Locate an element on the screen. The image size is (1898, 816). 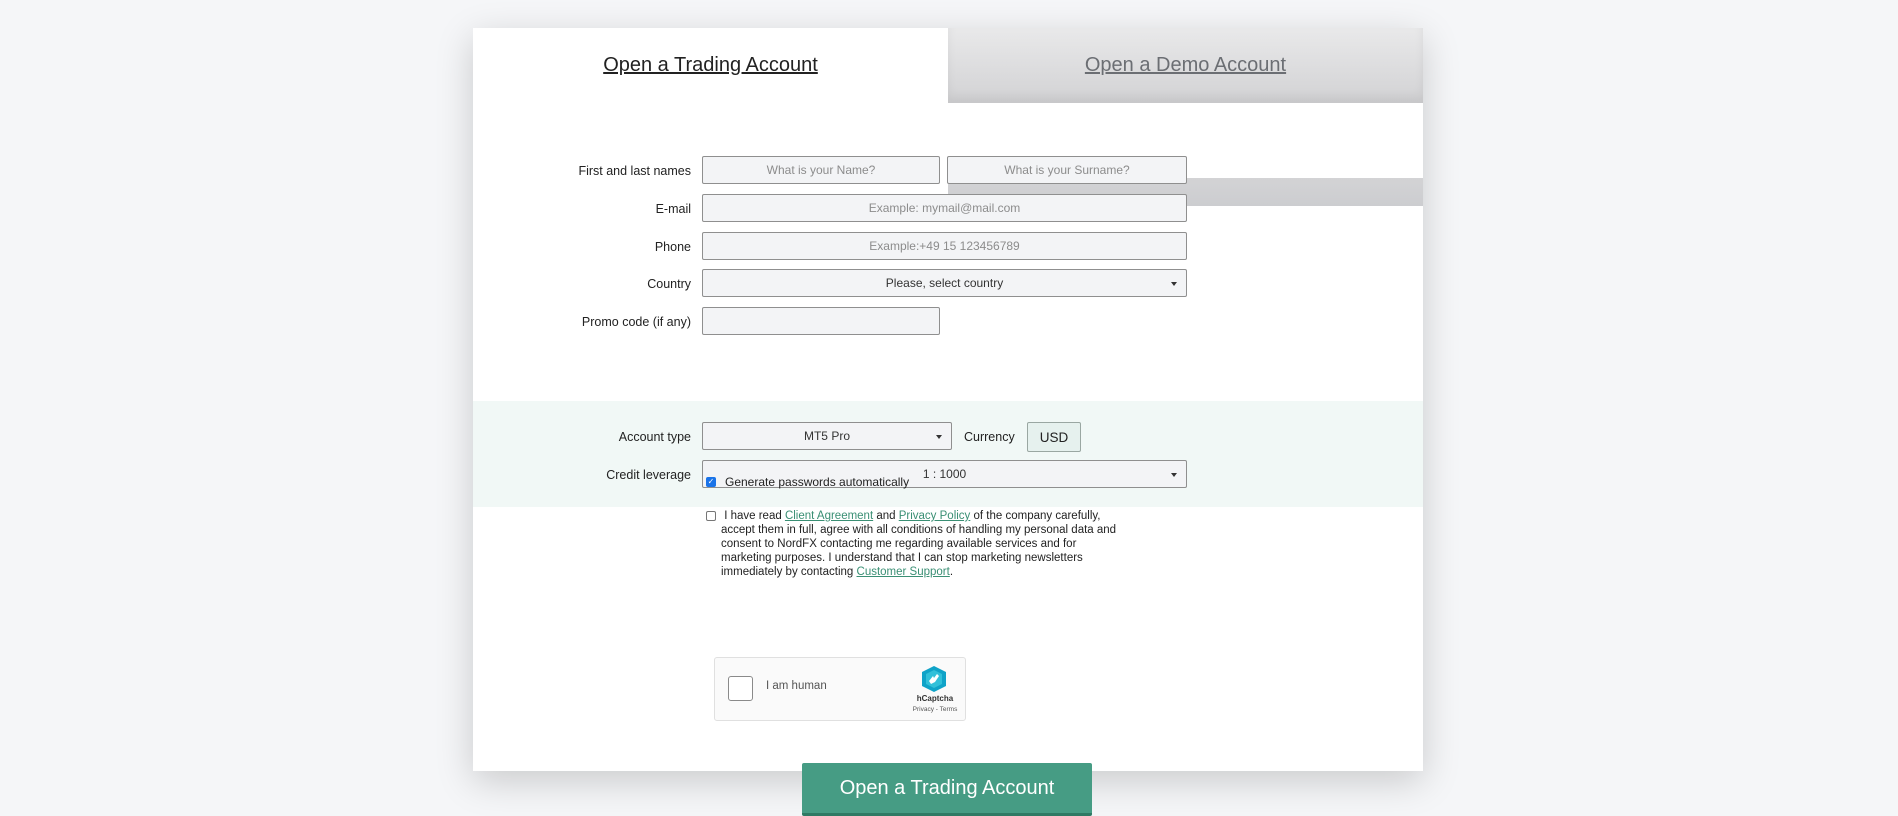
country-row: Country Please, select country is located at coordinates (948, 284).